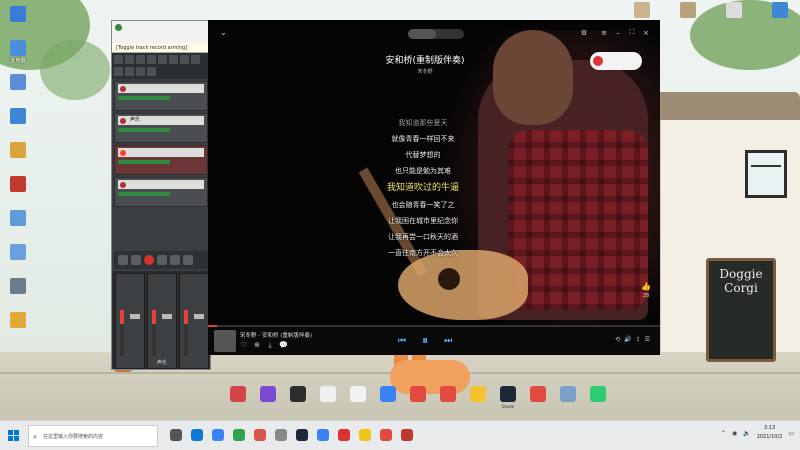 This screenshot has width=800, height=450. Describe the element at coordinates (646, 33) in the screenshot. I see `close-icon: ×` at that location.